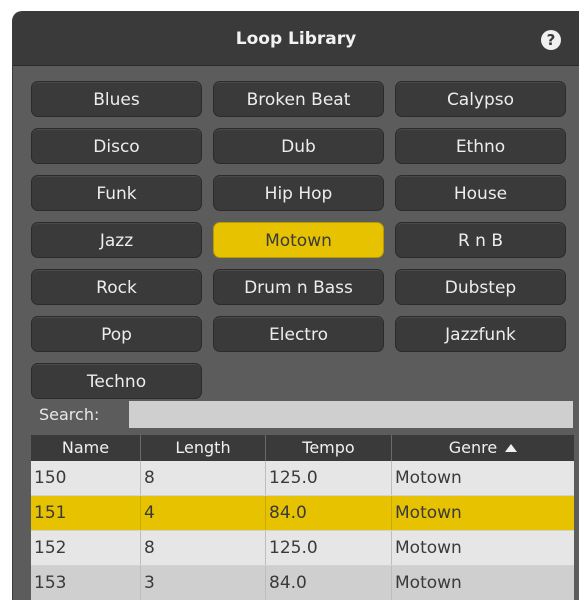  I want to click on genre-button-dub: Dub, so click(298, 146).